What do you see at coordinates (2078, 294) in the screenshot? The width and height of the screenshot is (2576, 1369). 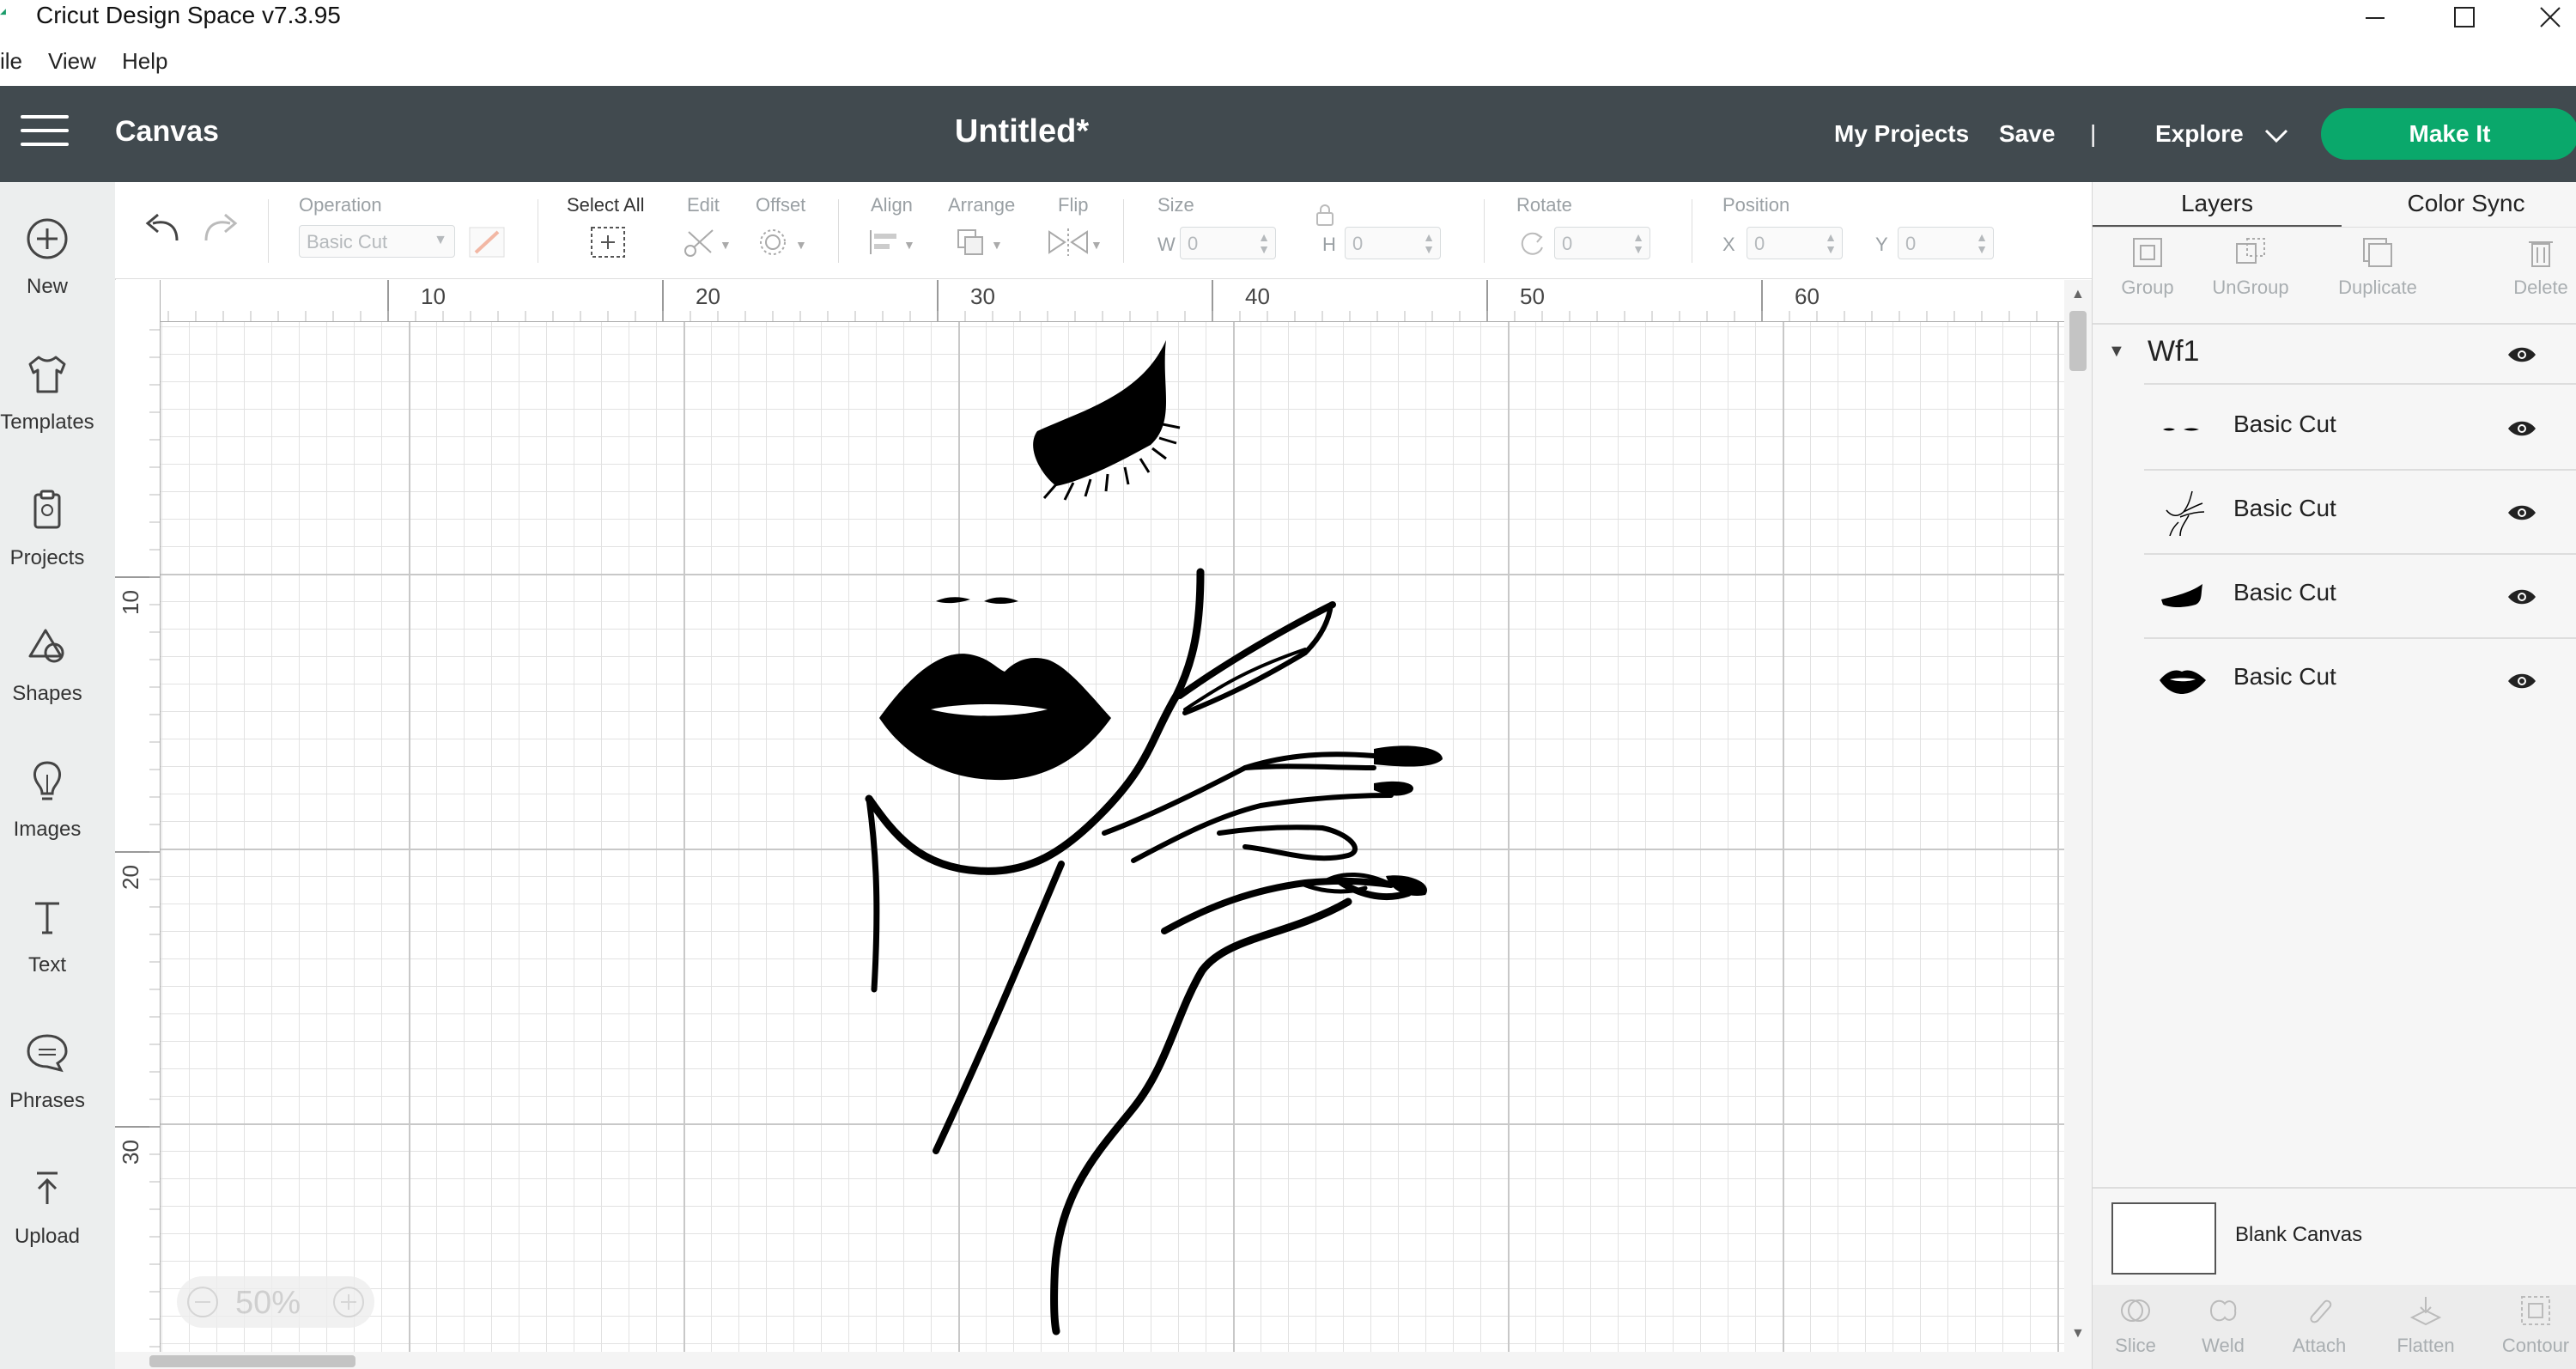 I see `scroll-up-icon: ▲` at bounding box center [2078, 294].